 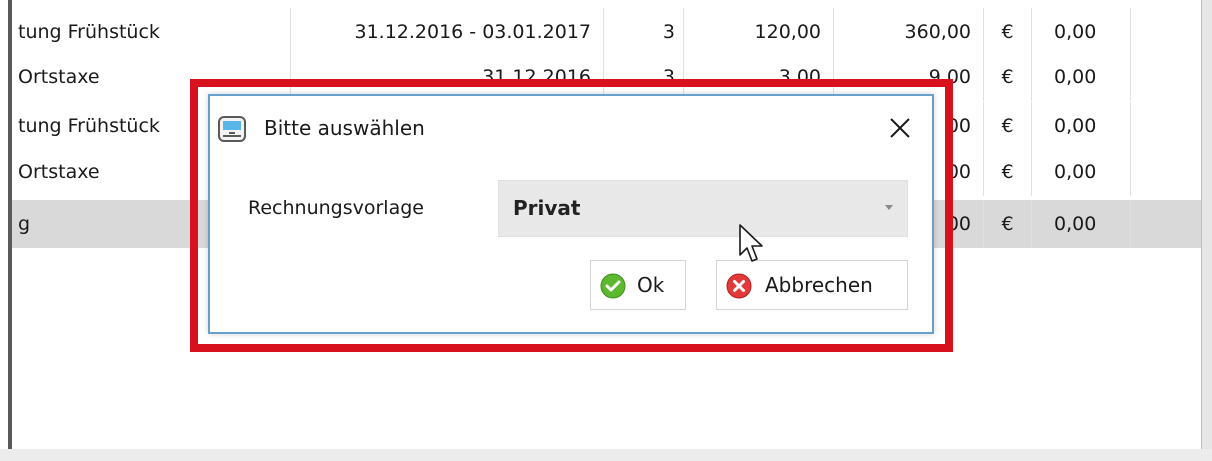 I want to click on check-circle-icon, so click(x=613, y=286).